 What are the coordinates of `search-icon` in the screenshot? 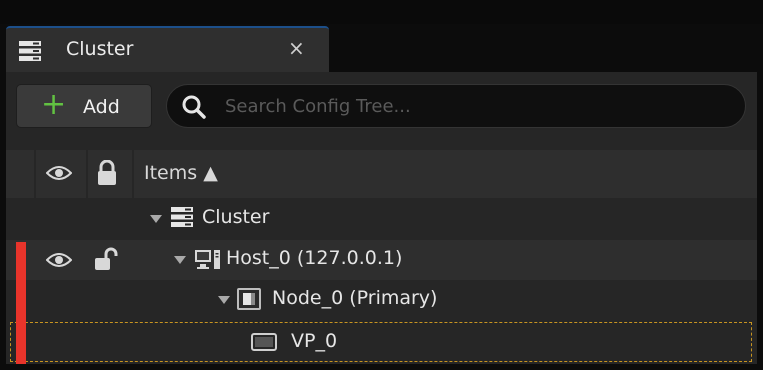 It's located at (194, 107).